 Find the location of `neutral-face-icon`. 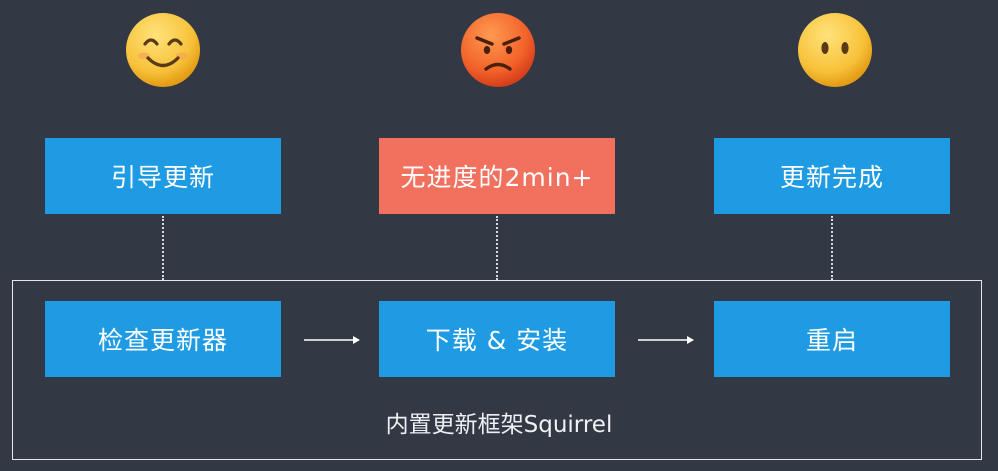

neutral-face-icon is located at coordinates (835, 50).